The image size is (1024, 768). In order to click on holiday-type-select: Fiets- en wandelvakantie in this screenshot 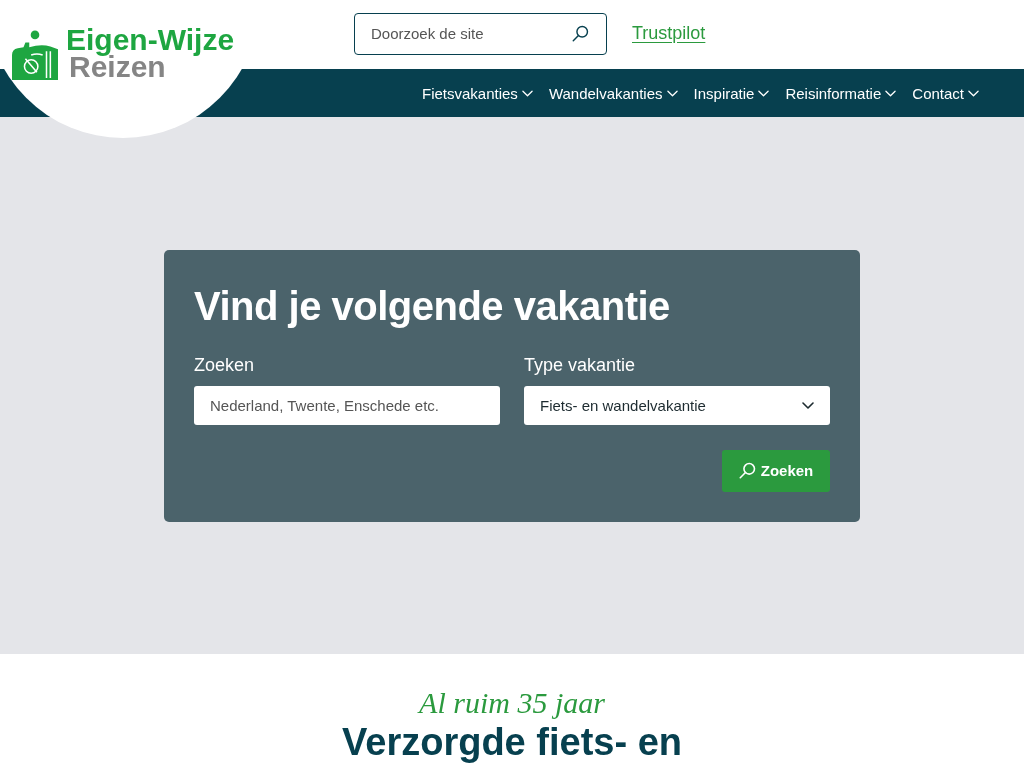, I will do `click(677, 405)`.